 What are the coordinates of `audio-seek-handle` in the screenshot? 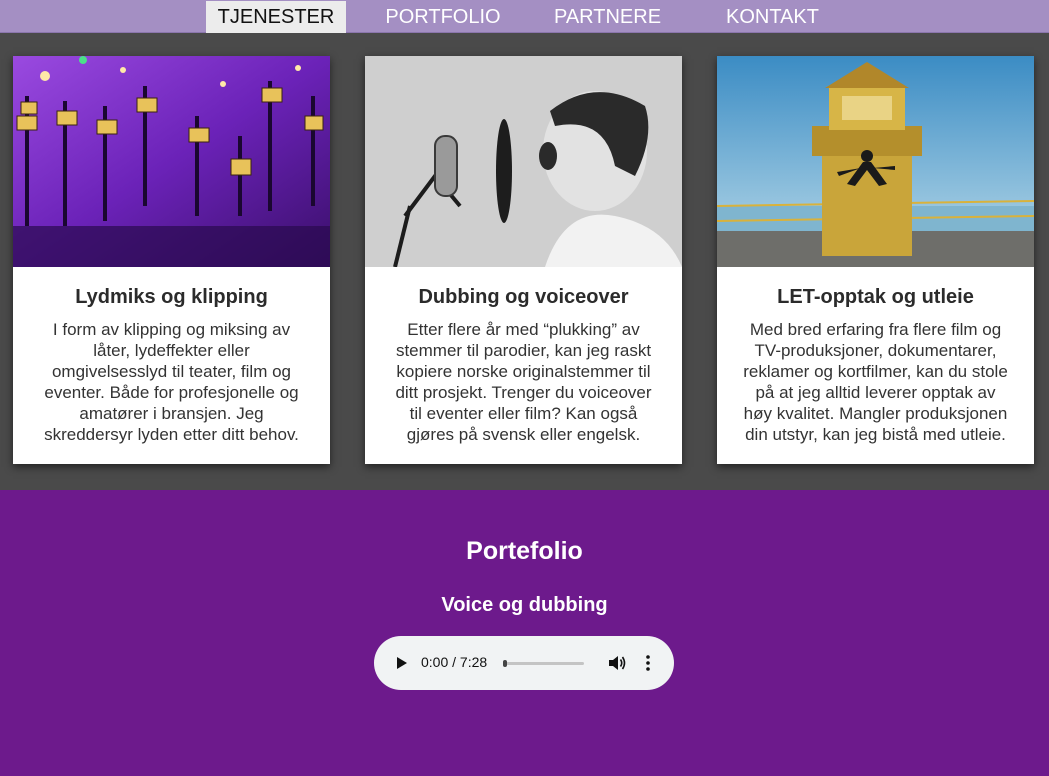 It's located at (505, 663).